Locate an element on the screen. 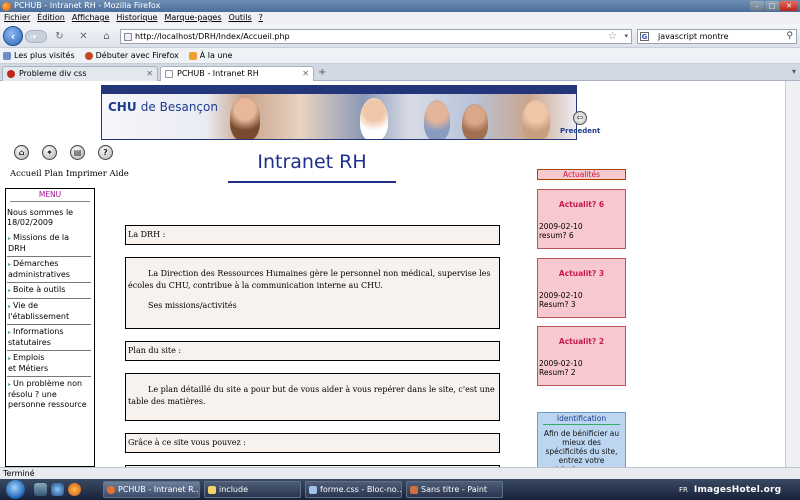 This screenshot has width=800, height=500. tab-pchub-intranet: PCHUB - Intranet RH ✕ is located at coordinates (237, 74).